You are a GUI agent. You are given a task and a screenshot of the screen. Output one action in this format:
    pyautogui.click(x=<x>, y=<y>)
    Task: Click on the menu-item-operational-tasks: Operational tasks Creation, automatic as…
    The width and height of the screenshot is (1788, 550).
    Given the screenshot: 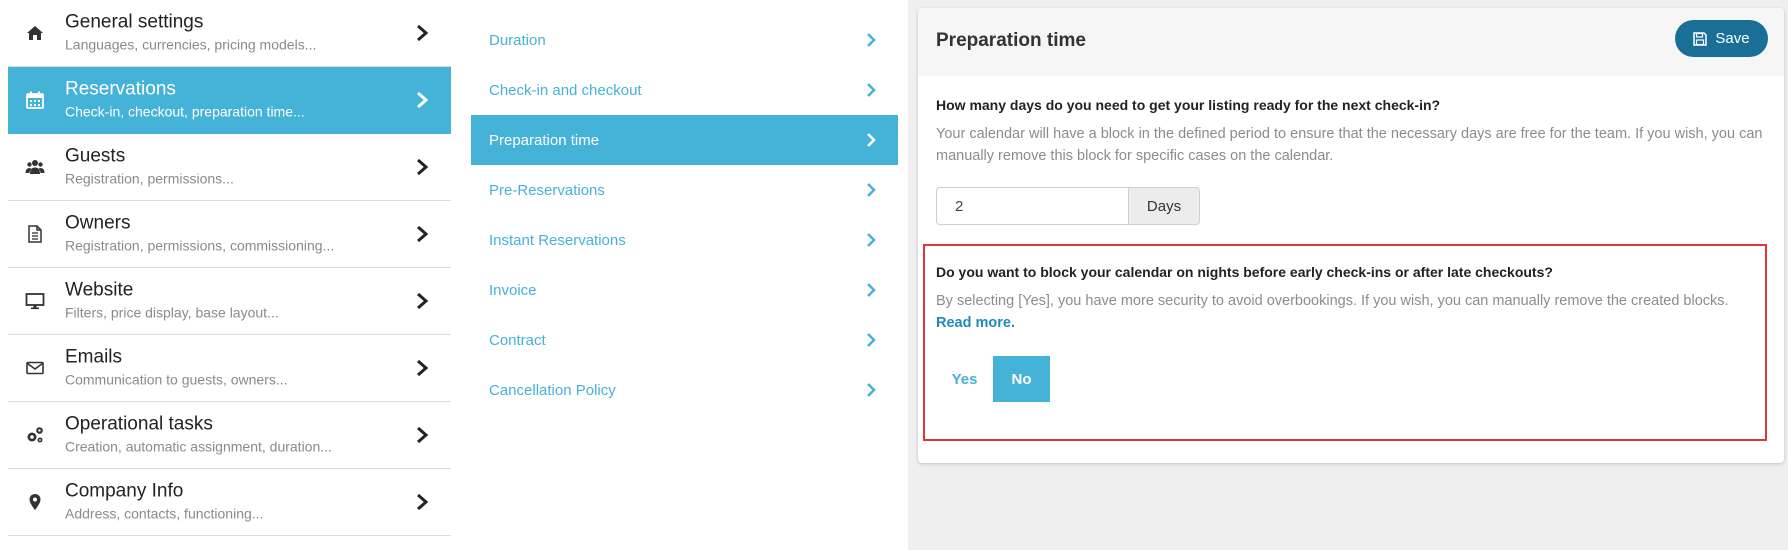 What is the action you would take?
    pyautogui.click(x=229, y=435)
    